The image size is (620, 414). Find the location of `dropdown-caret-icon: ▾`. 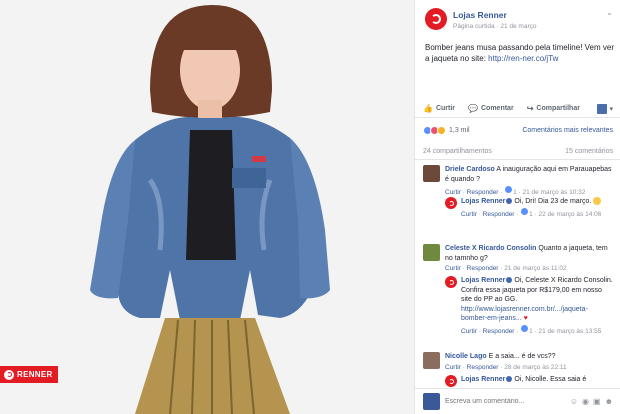

dropdown-caret-icon: ▾ is located at coordinates (611, 109).